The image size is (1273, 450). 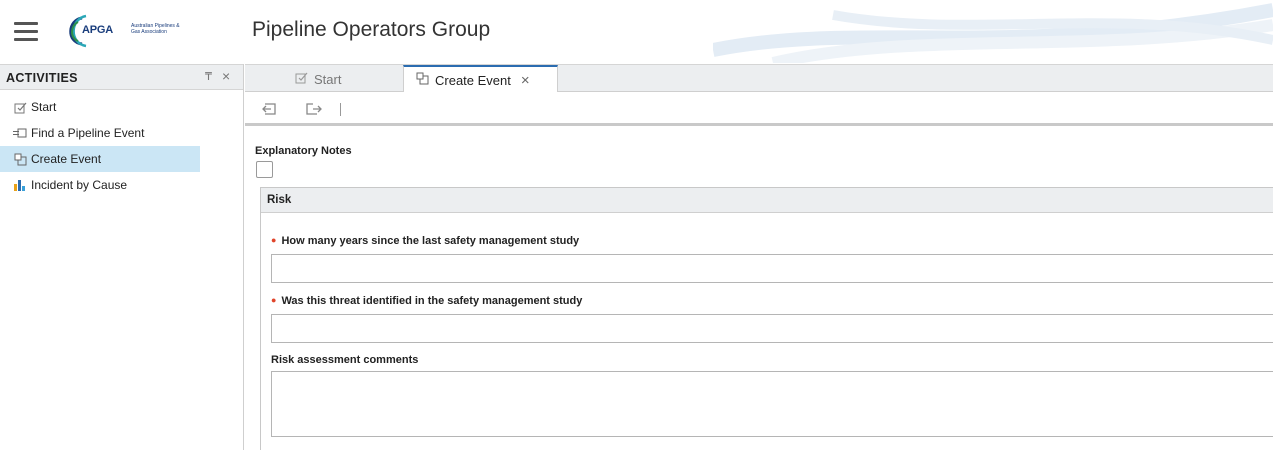 What do you see at coordinates (772, 268) in the screenshot?
I see `years-since-study-input` at bounding box center [772, 268].